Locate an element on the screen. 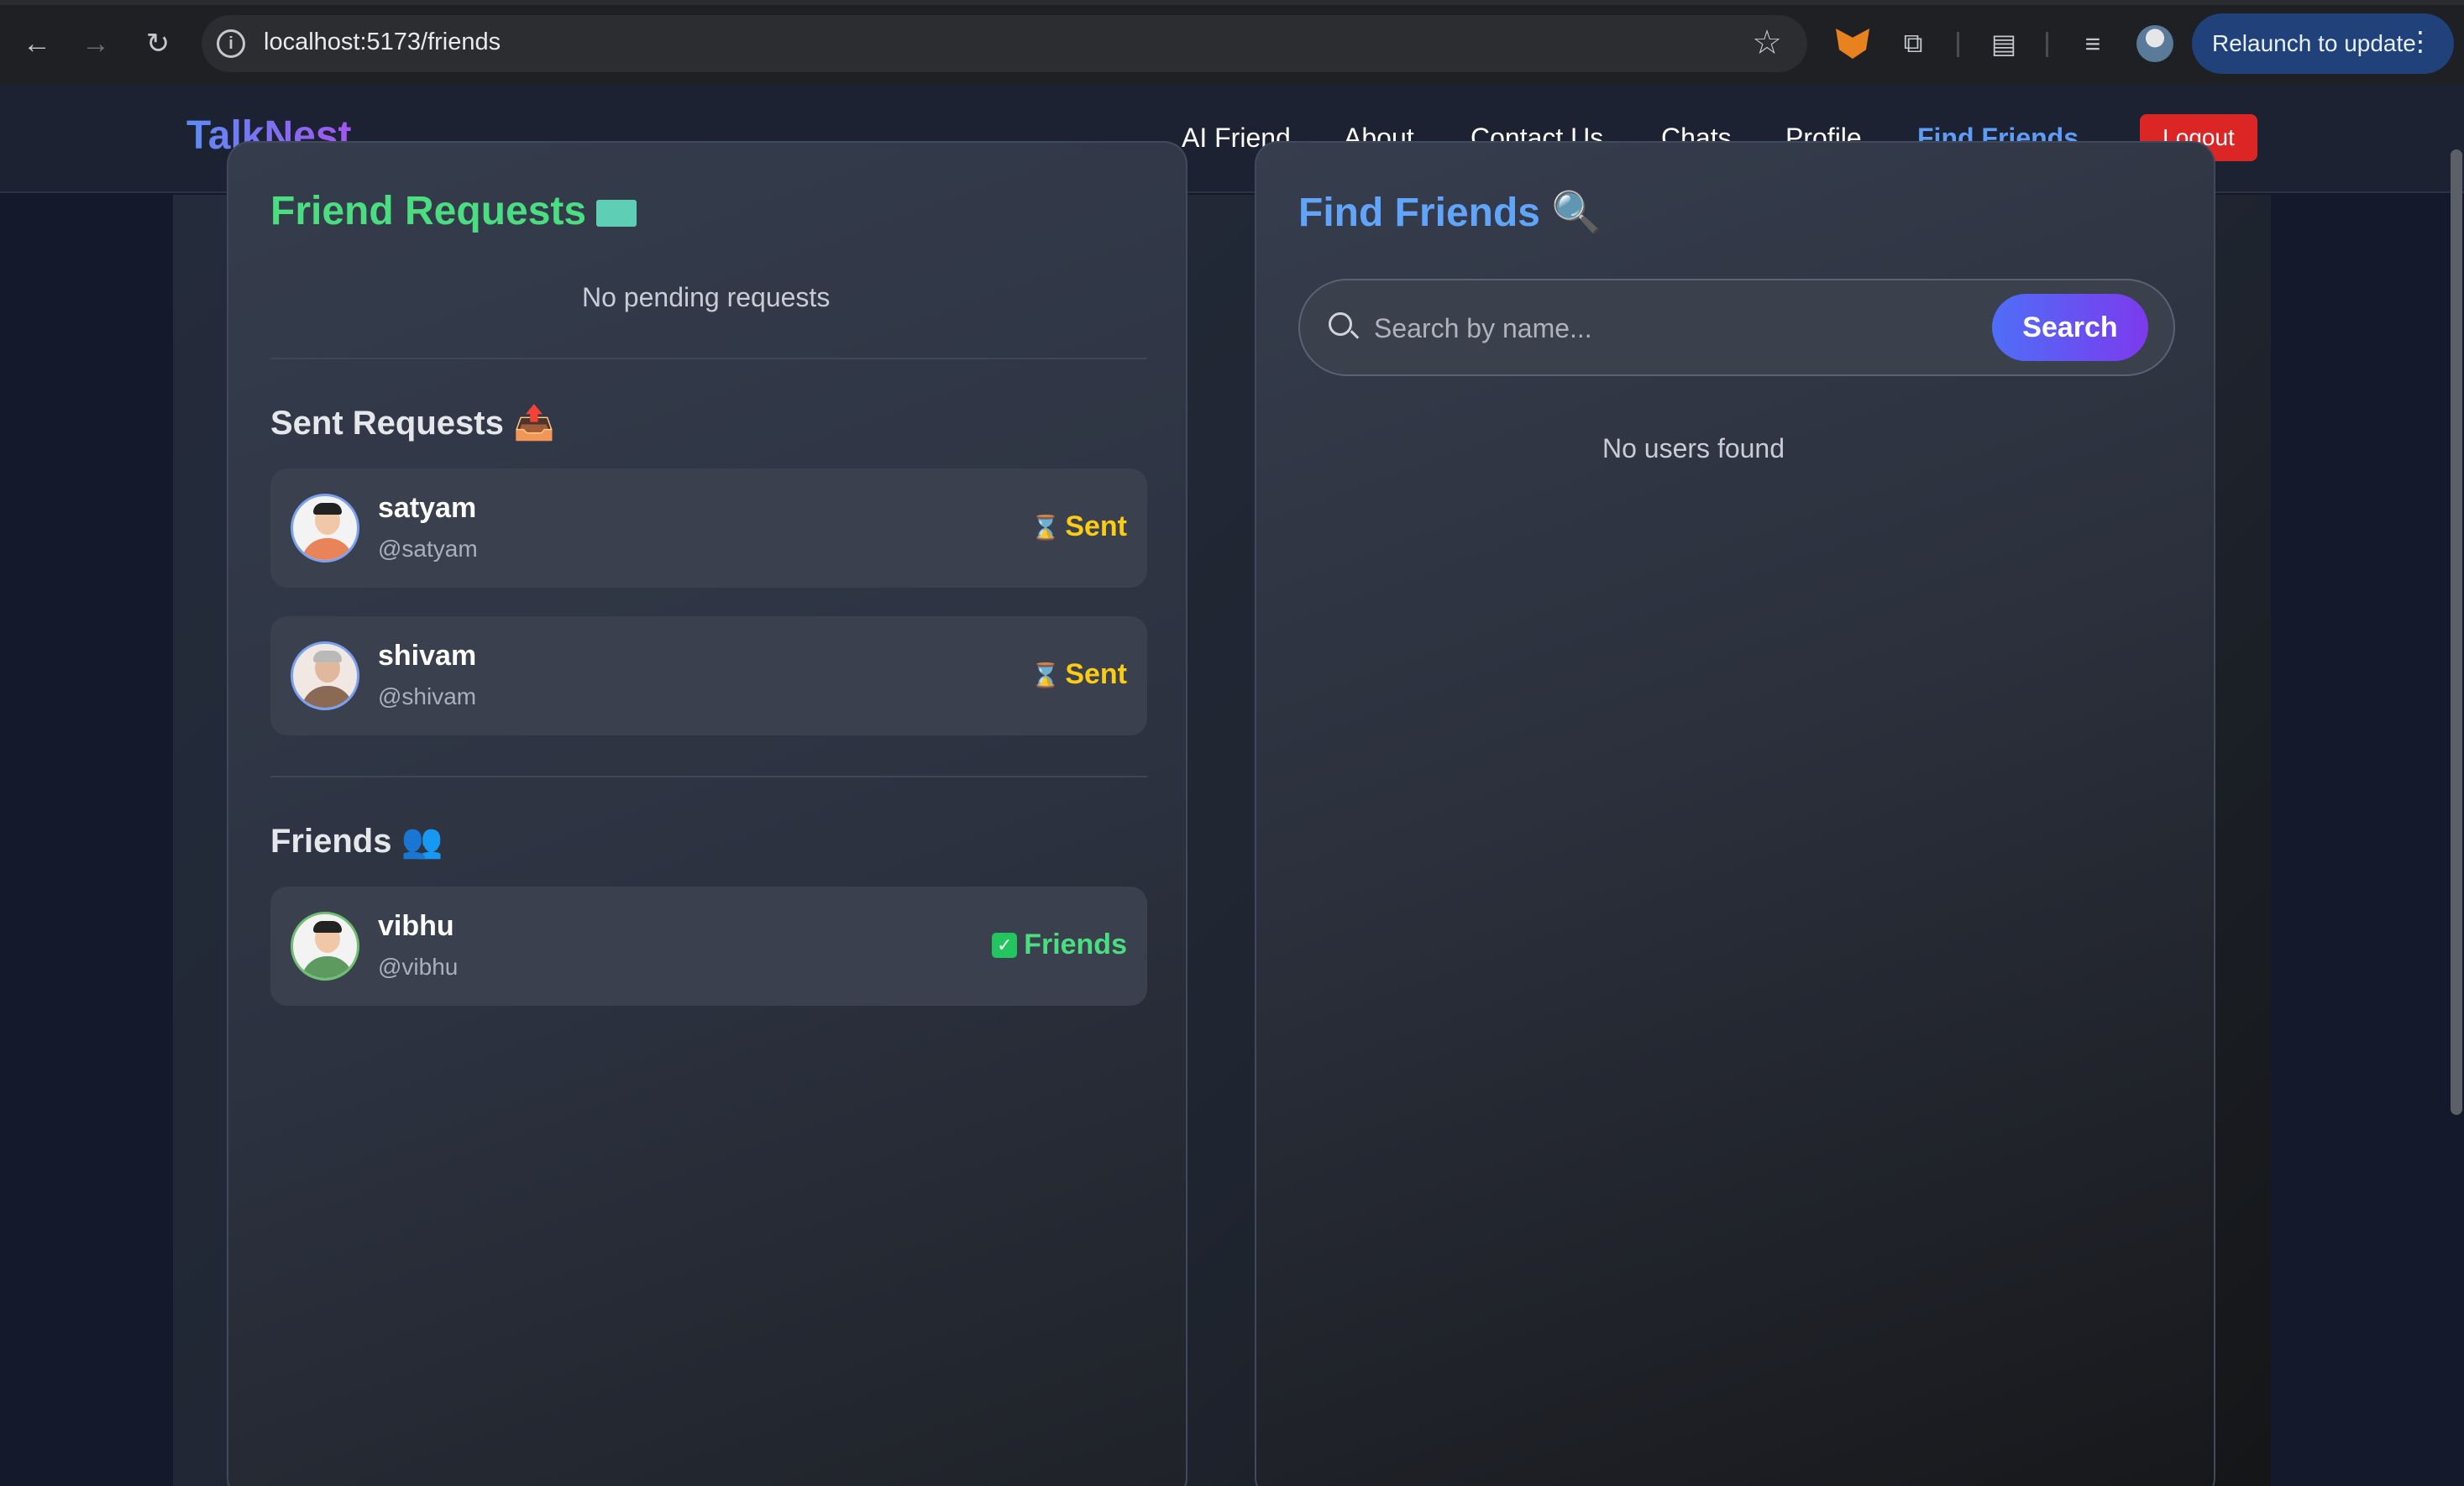 This screenshot has width=2464, height=1486. friends-status: ✓ Friends is located at coordinates (1059, 945).